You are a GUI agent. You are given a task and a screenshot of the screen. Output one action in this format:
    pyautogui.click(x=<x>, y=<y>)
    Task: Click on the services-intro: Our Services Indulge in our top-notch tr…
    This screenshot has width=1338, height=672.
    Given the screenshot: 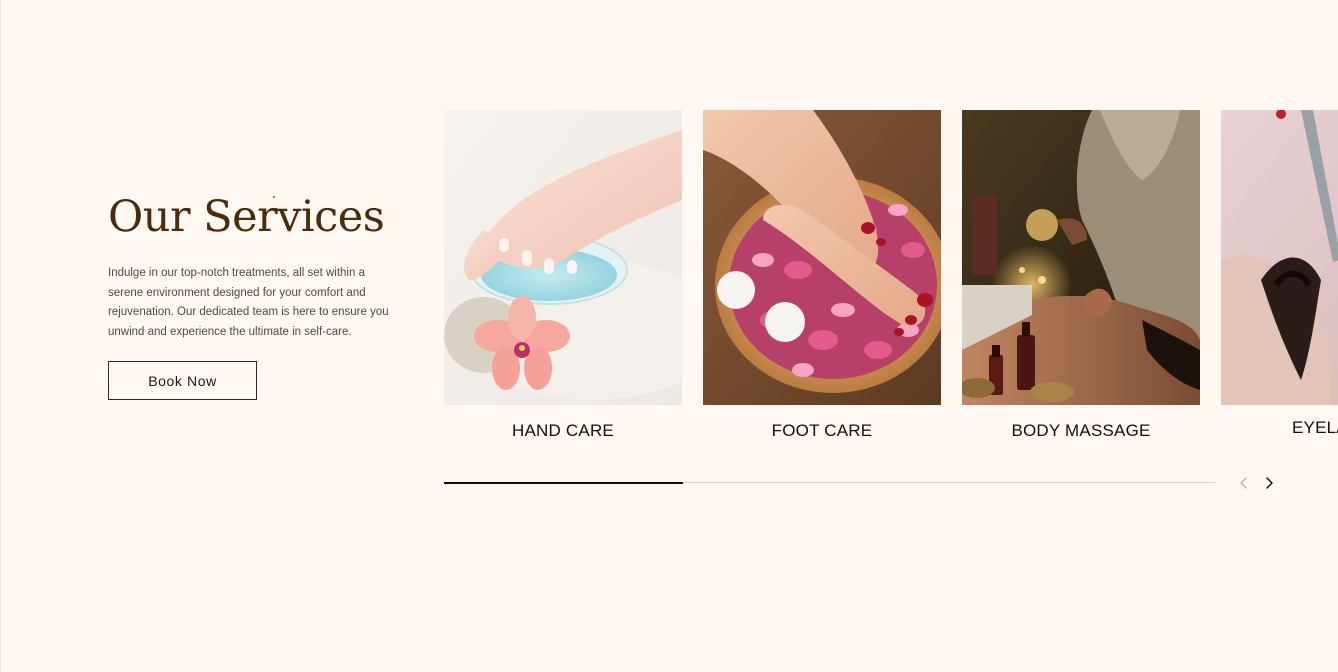 What is the action you would take?
    pyautogui.click(x=253, y=295)
    